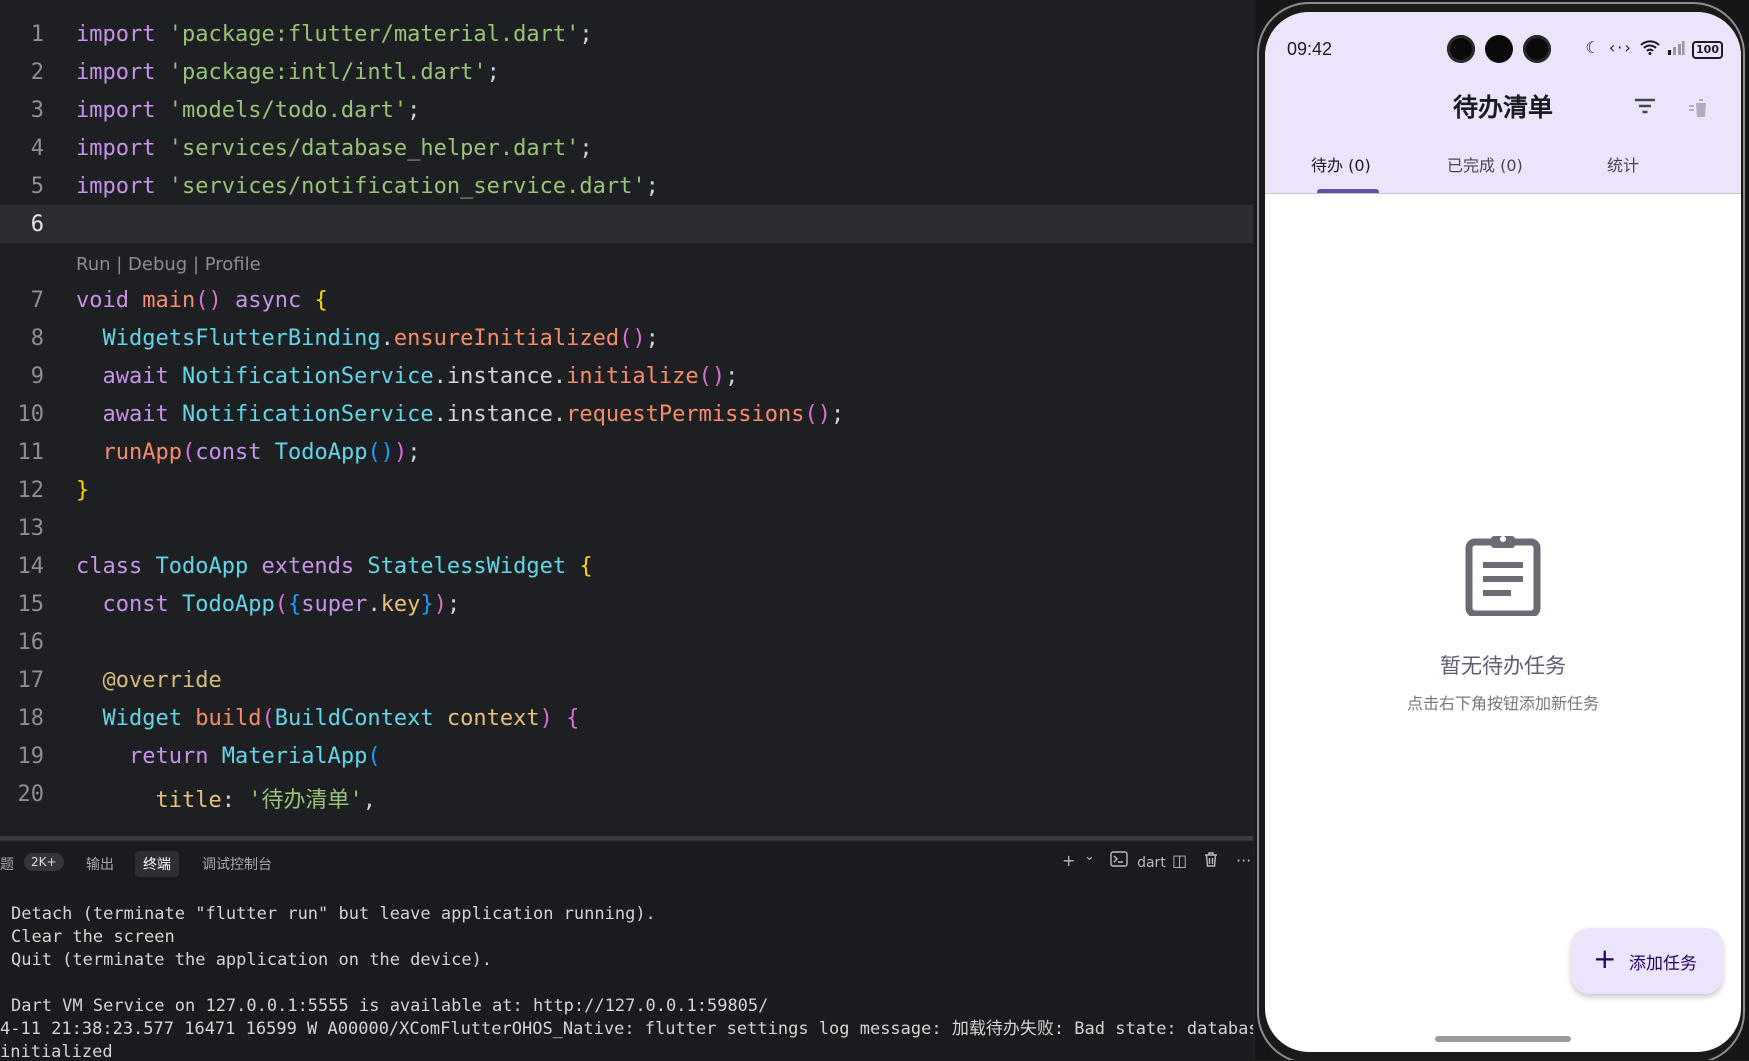 The width and height of the screenshot is (1749, 1061). Describe the element at coordinates (268, 300) in the screenshot. I see `keyword: async` at that location.